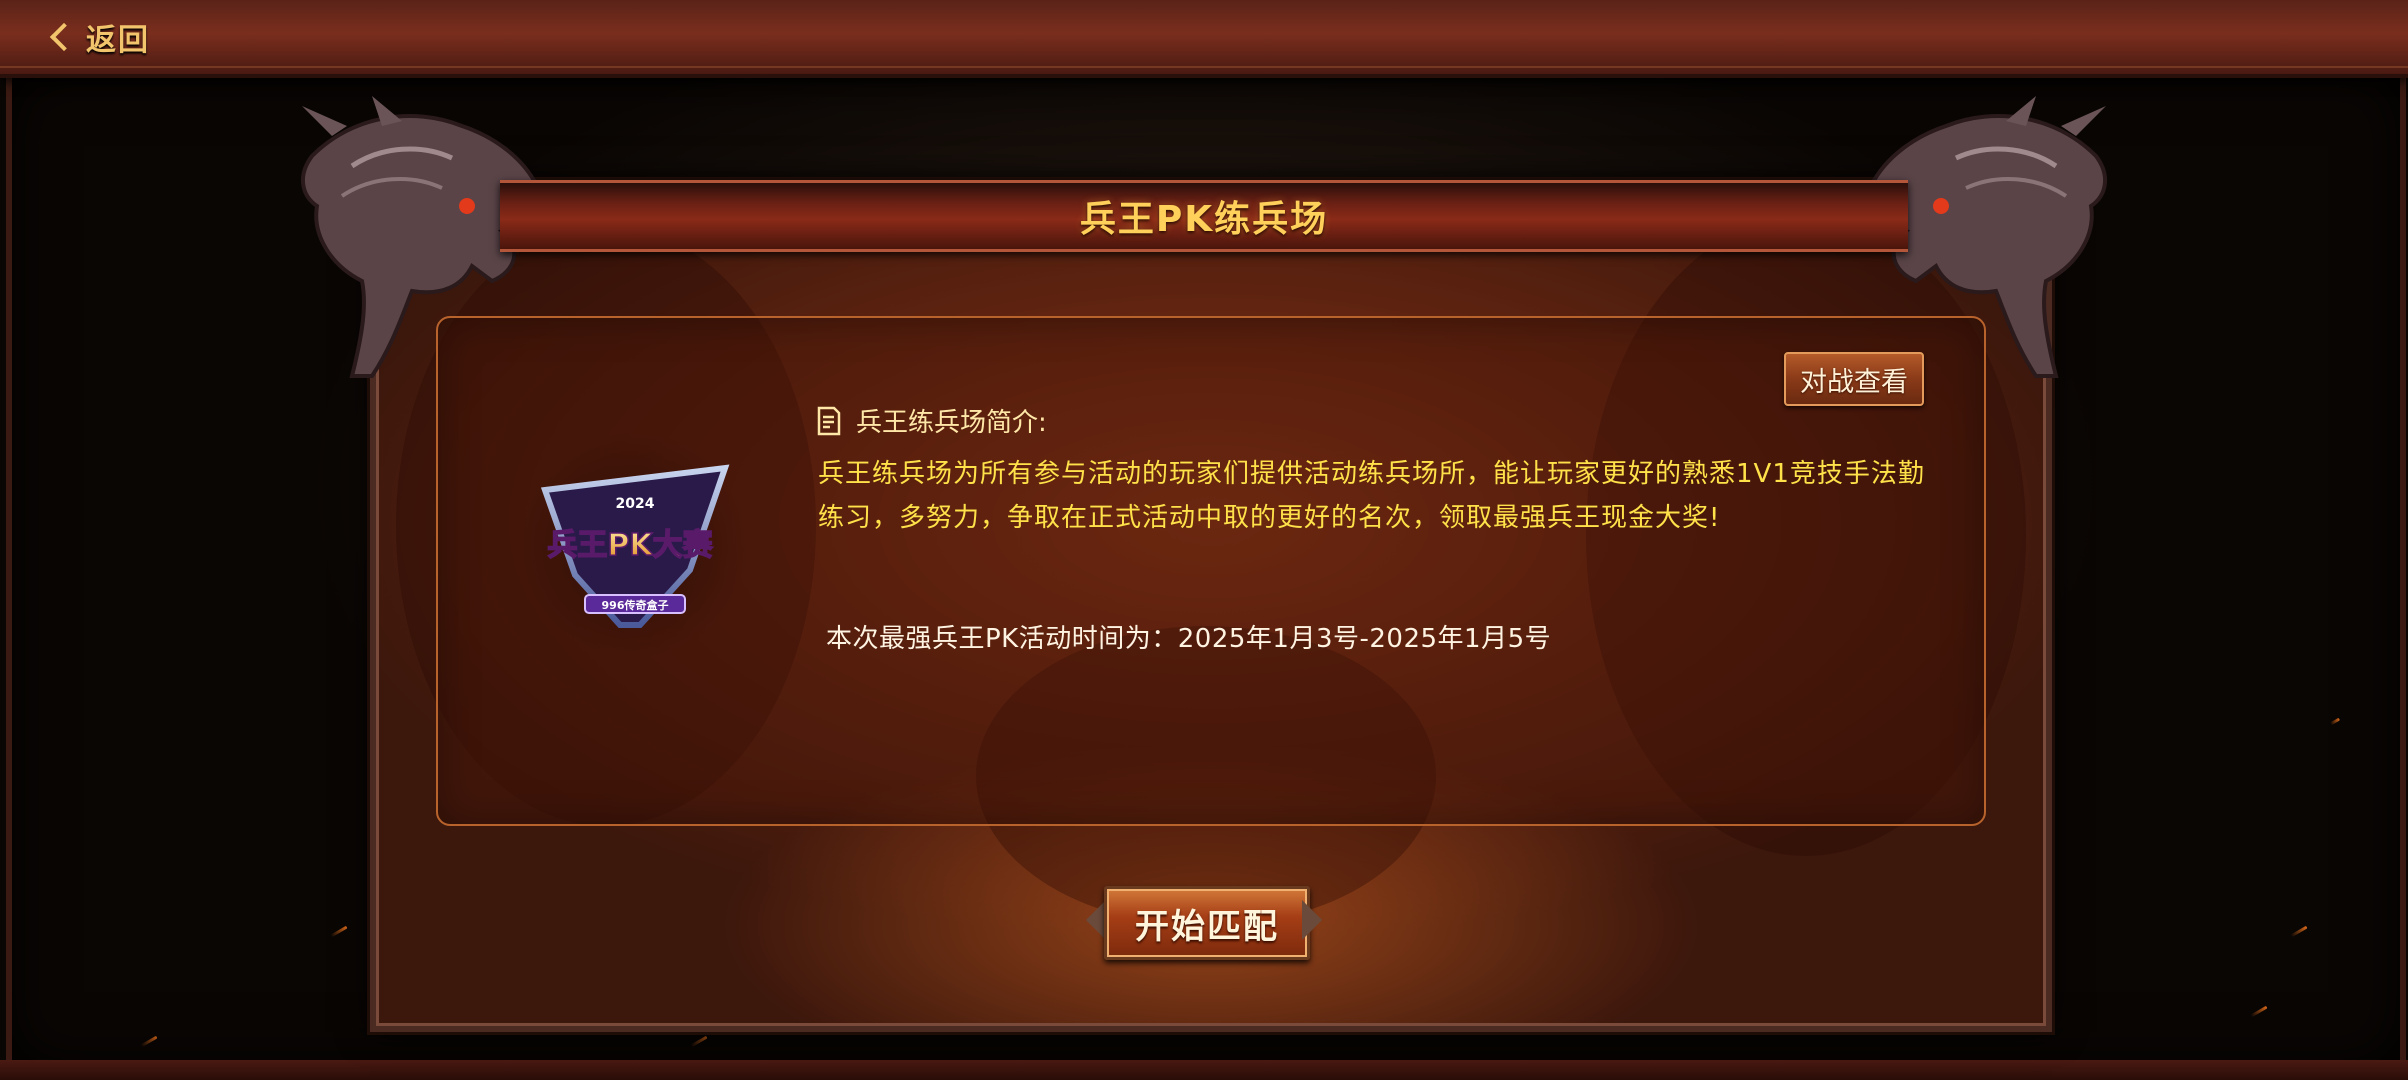 The height and width of the screenshot is (1080, 2408). I want to click on start-matching-body: 开始匹配, so click(1207, 923).